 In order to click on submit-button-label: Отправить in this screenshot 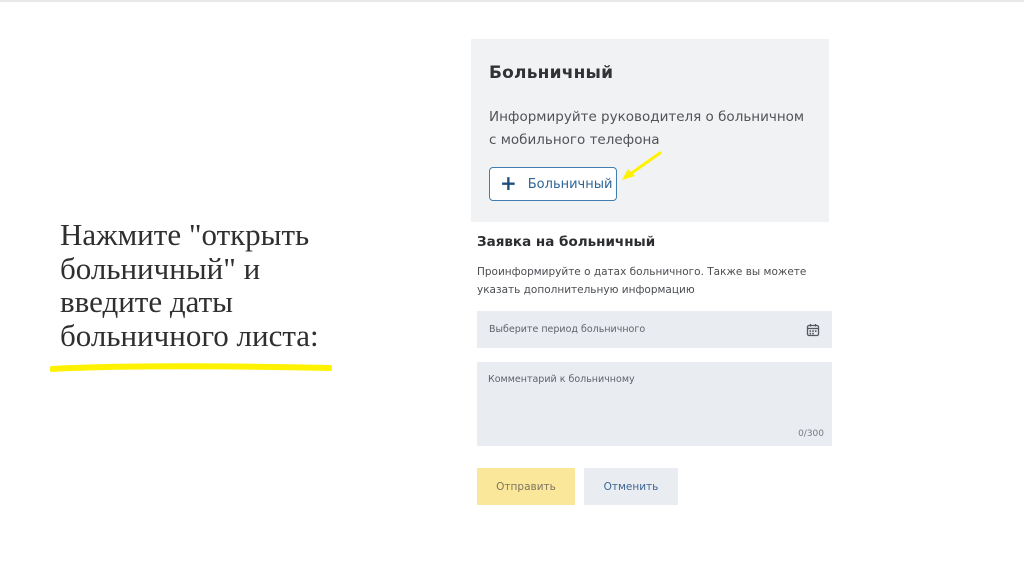, I will do `click(526, 486)`.